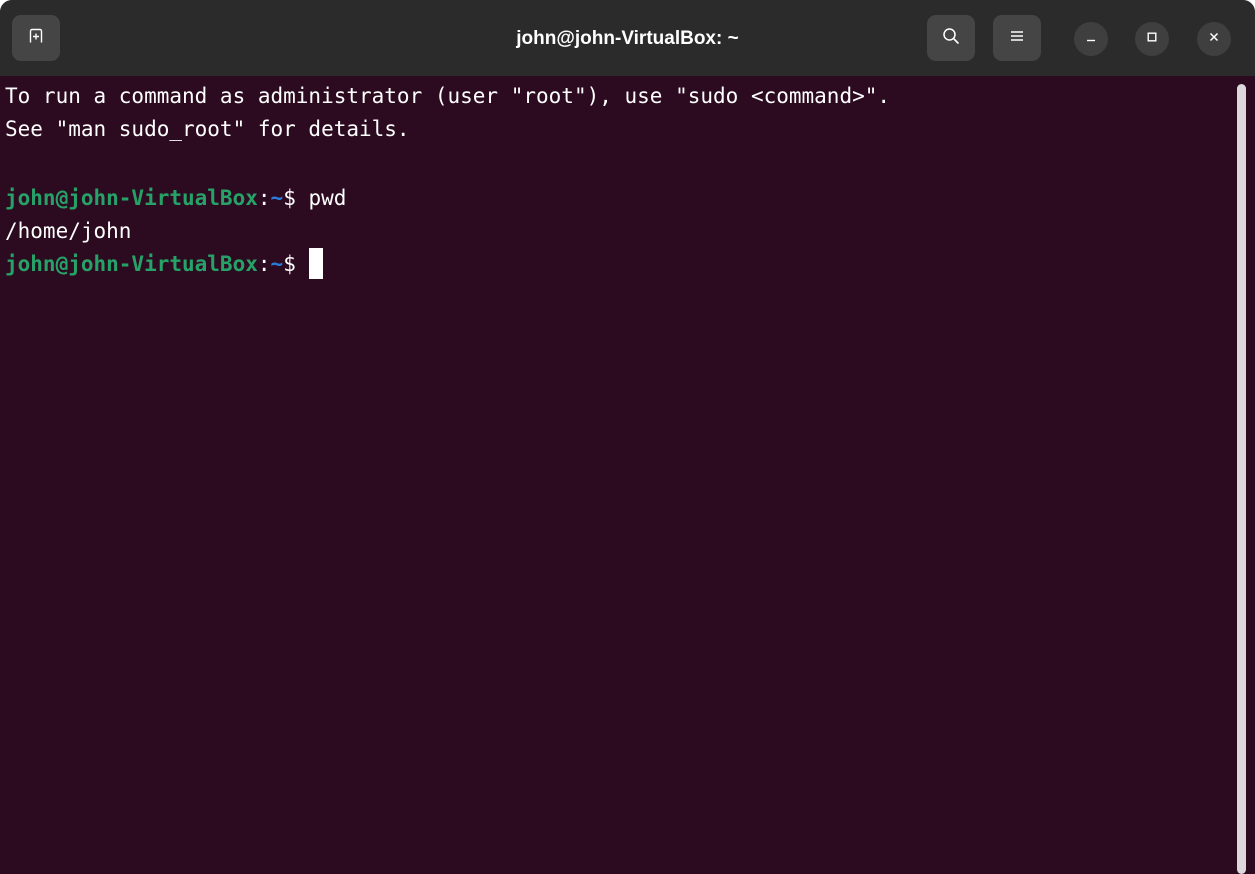  I want to click on close-icon, so click(1214, 39).